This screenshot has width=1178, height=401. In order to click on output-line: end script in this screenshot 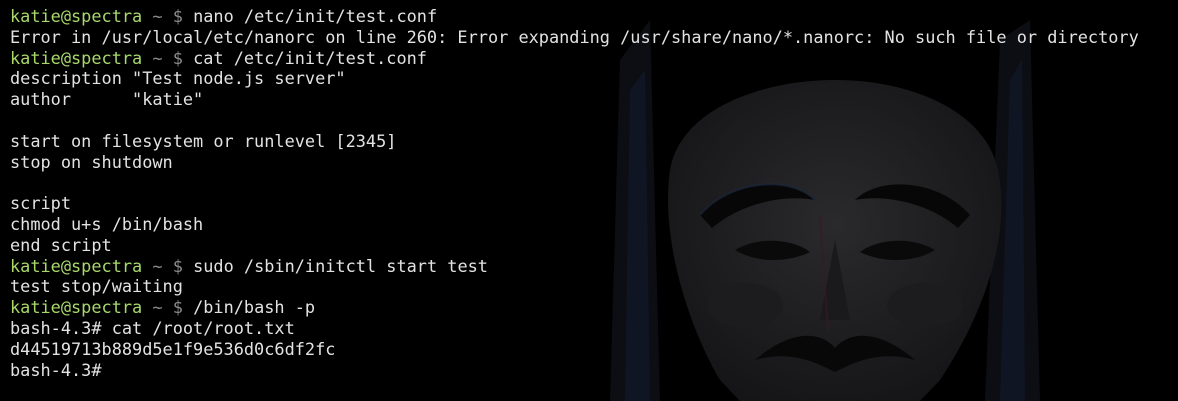, I will do `click(61, 244)`.